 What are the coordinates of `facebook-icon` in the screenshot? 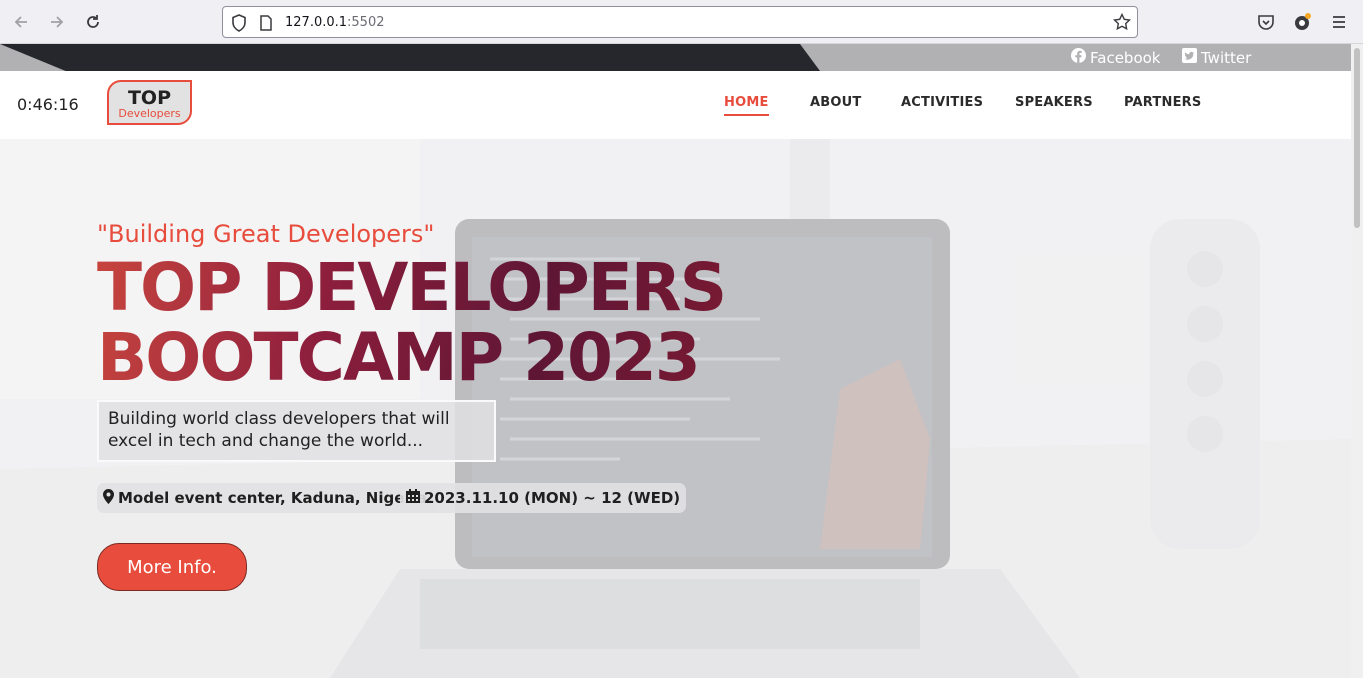 It's located at (1078, 57).